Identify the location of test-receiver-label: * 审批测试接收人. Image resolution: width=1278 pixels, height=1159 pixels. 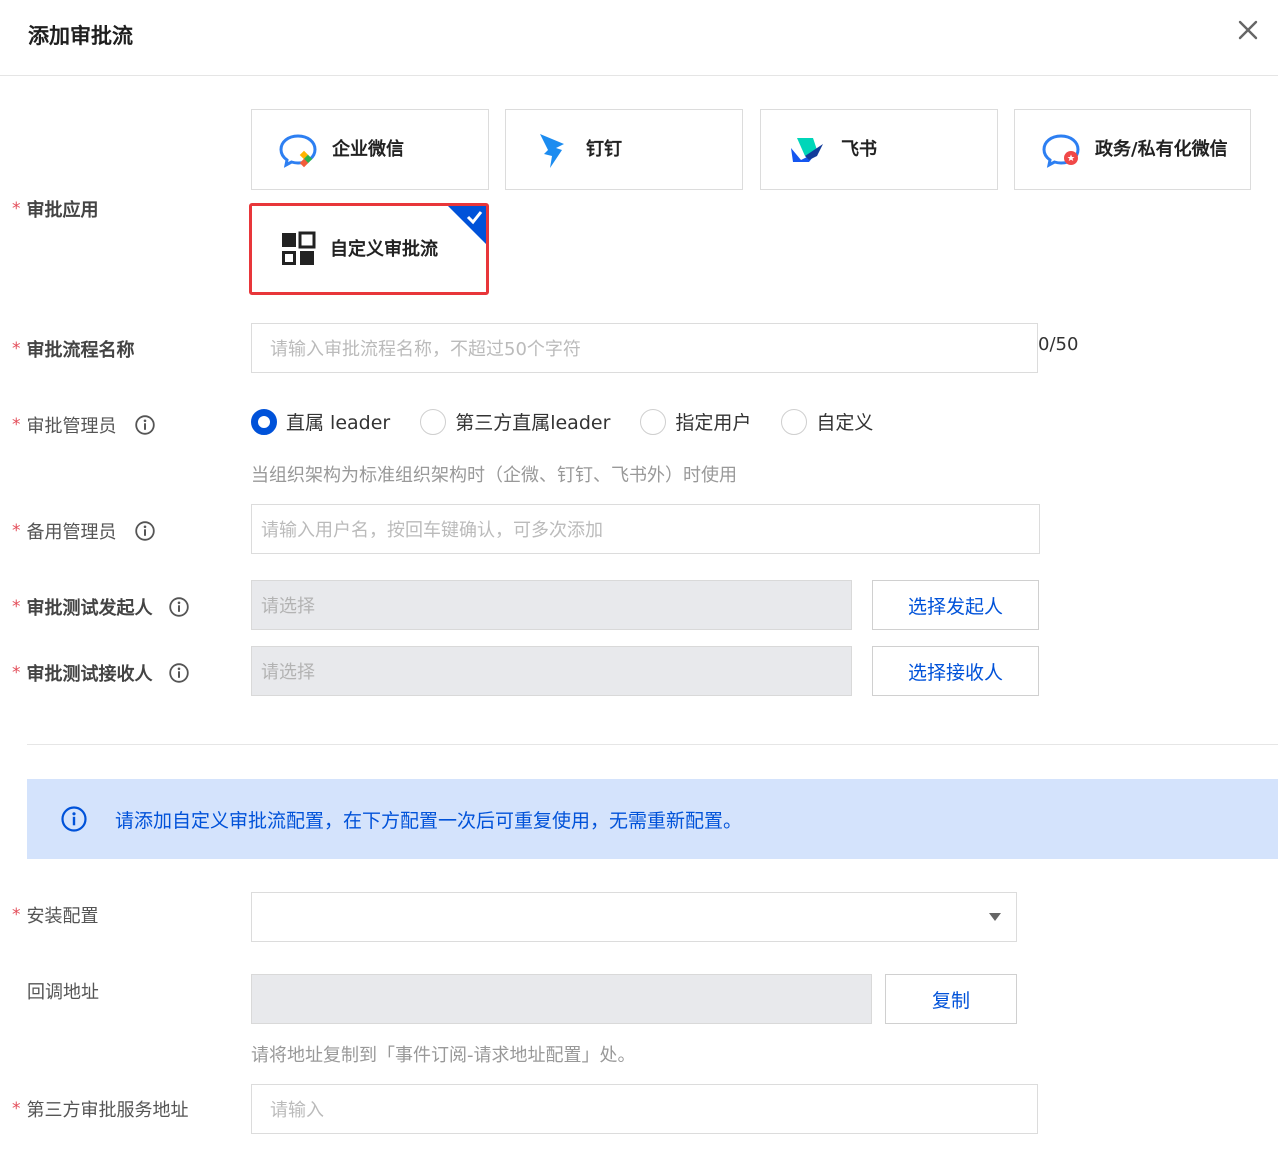
(100, 673).